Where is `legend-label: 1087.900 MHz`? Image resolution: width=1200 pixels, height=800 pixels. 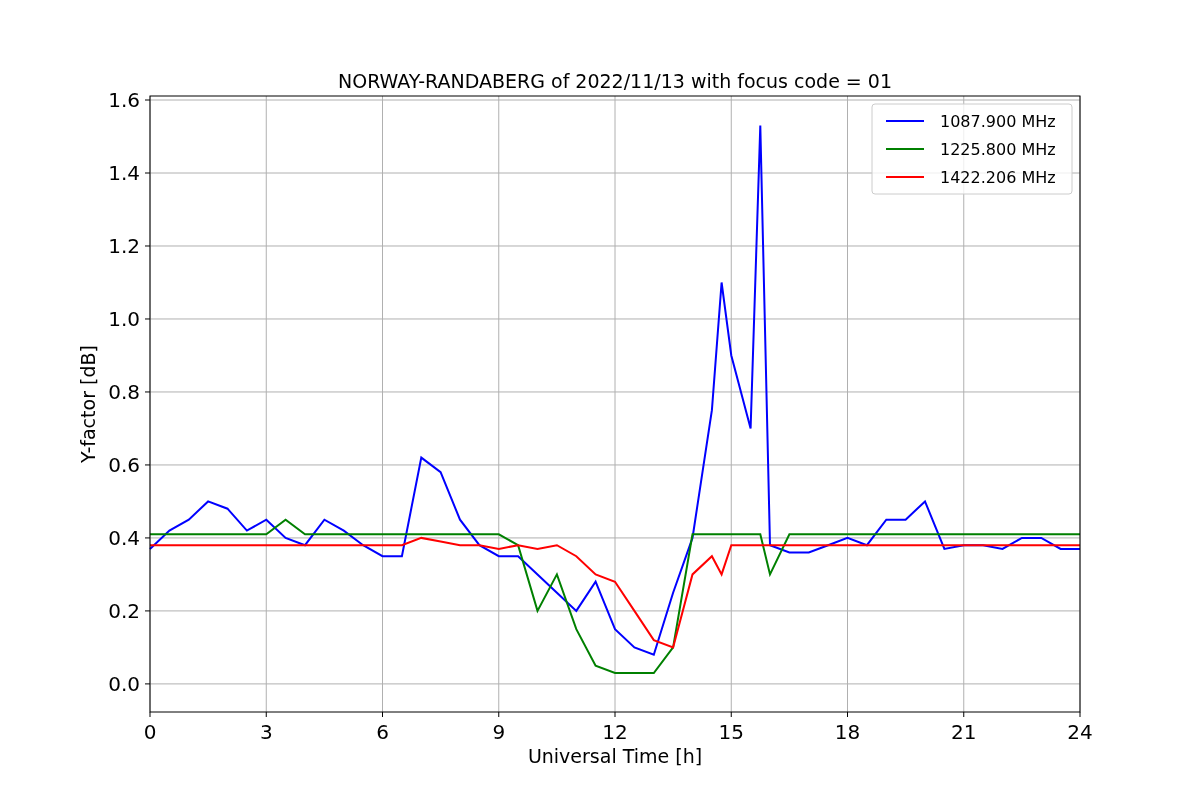
legend-label: 1087.900 MHz is located at coordinates (998, 121).